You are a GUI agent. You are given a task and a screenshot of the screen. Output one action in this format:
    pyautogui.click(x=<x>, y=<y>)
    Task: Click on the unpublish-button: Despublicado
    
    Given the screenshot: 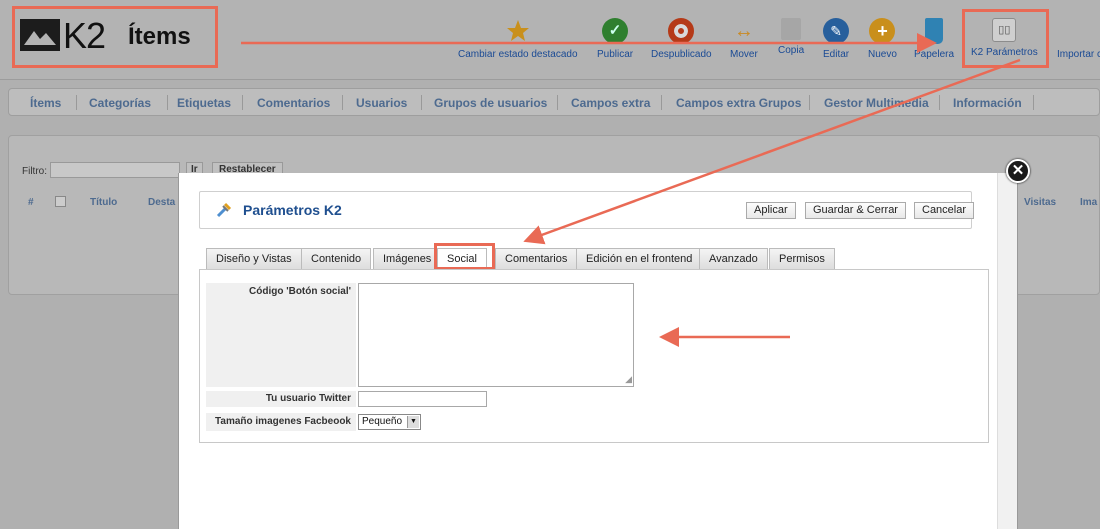 What is the action you would take?
    pyautogui.click(x=681, y=39)
    